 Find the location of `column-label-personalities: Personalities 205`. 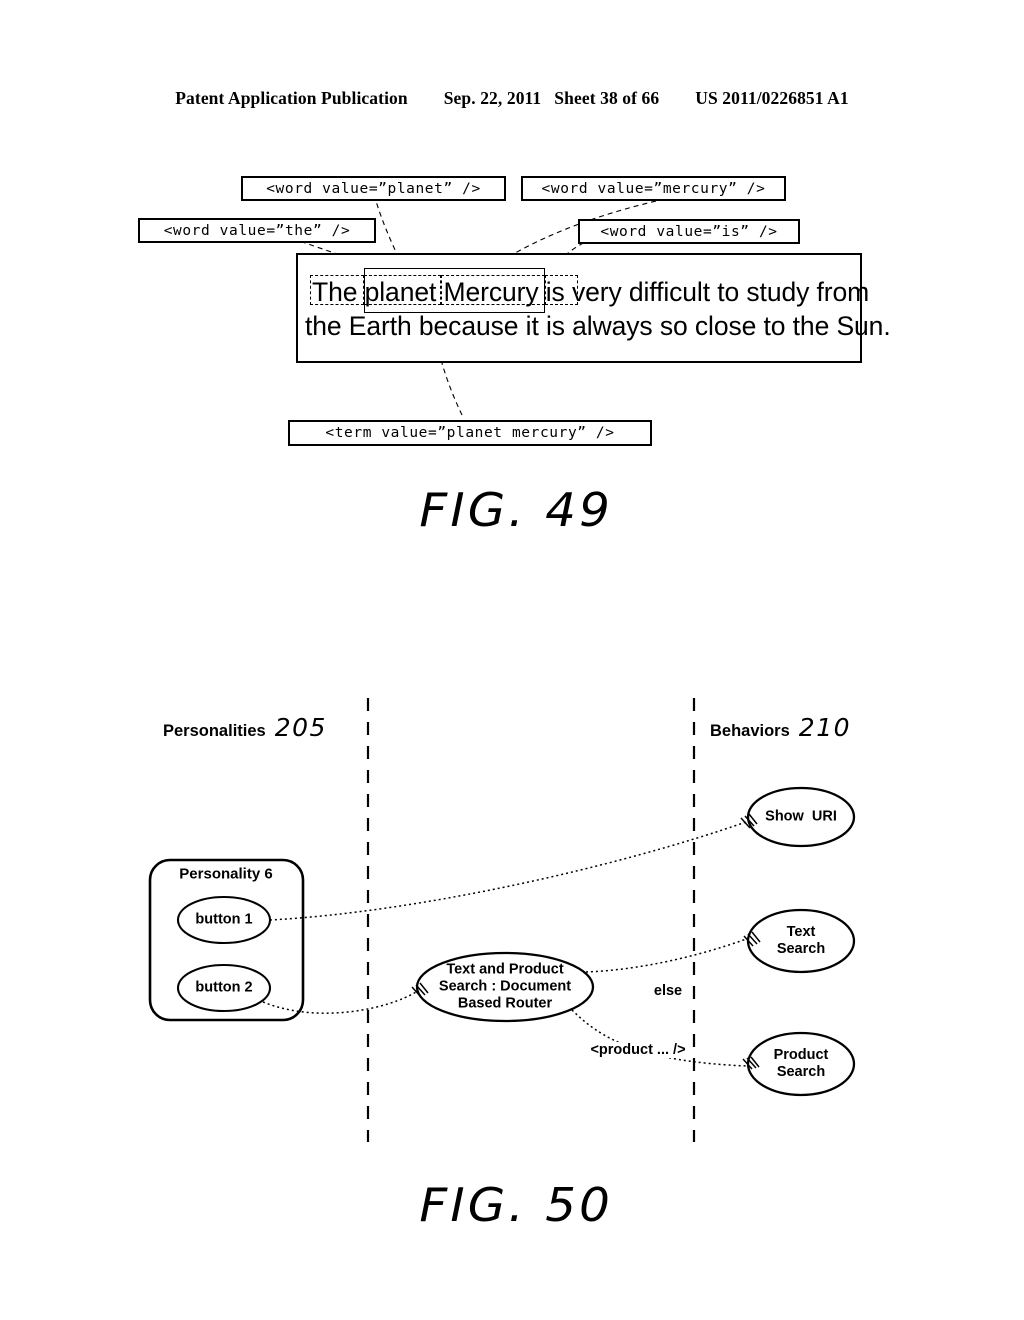

column-label-personalities: Personalities 205 is located at coordinates (245, 727).